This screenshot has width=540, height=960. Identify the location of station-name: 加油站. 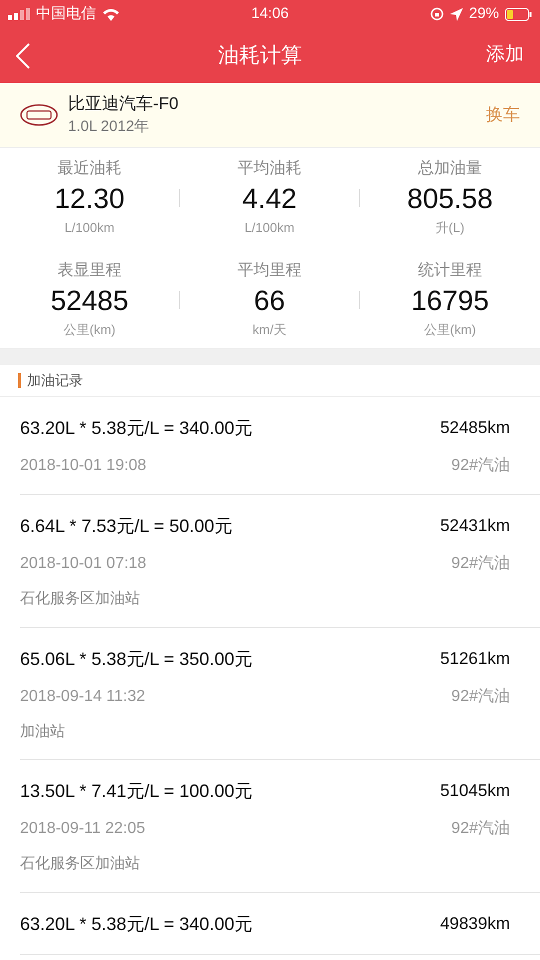
(43, 732).